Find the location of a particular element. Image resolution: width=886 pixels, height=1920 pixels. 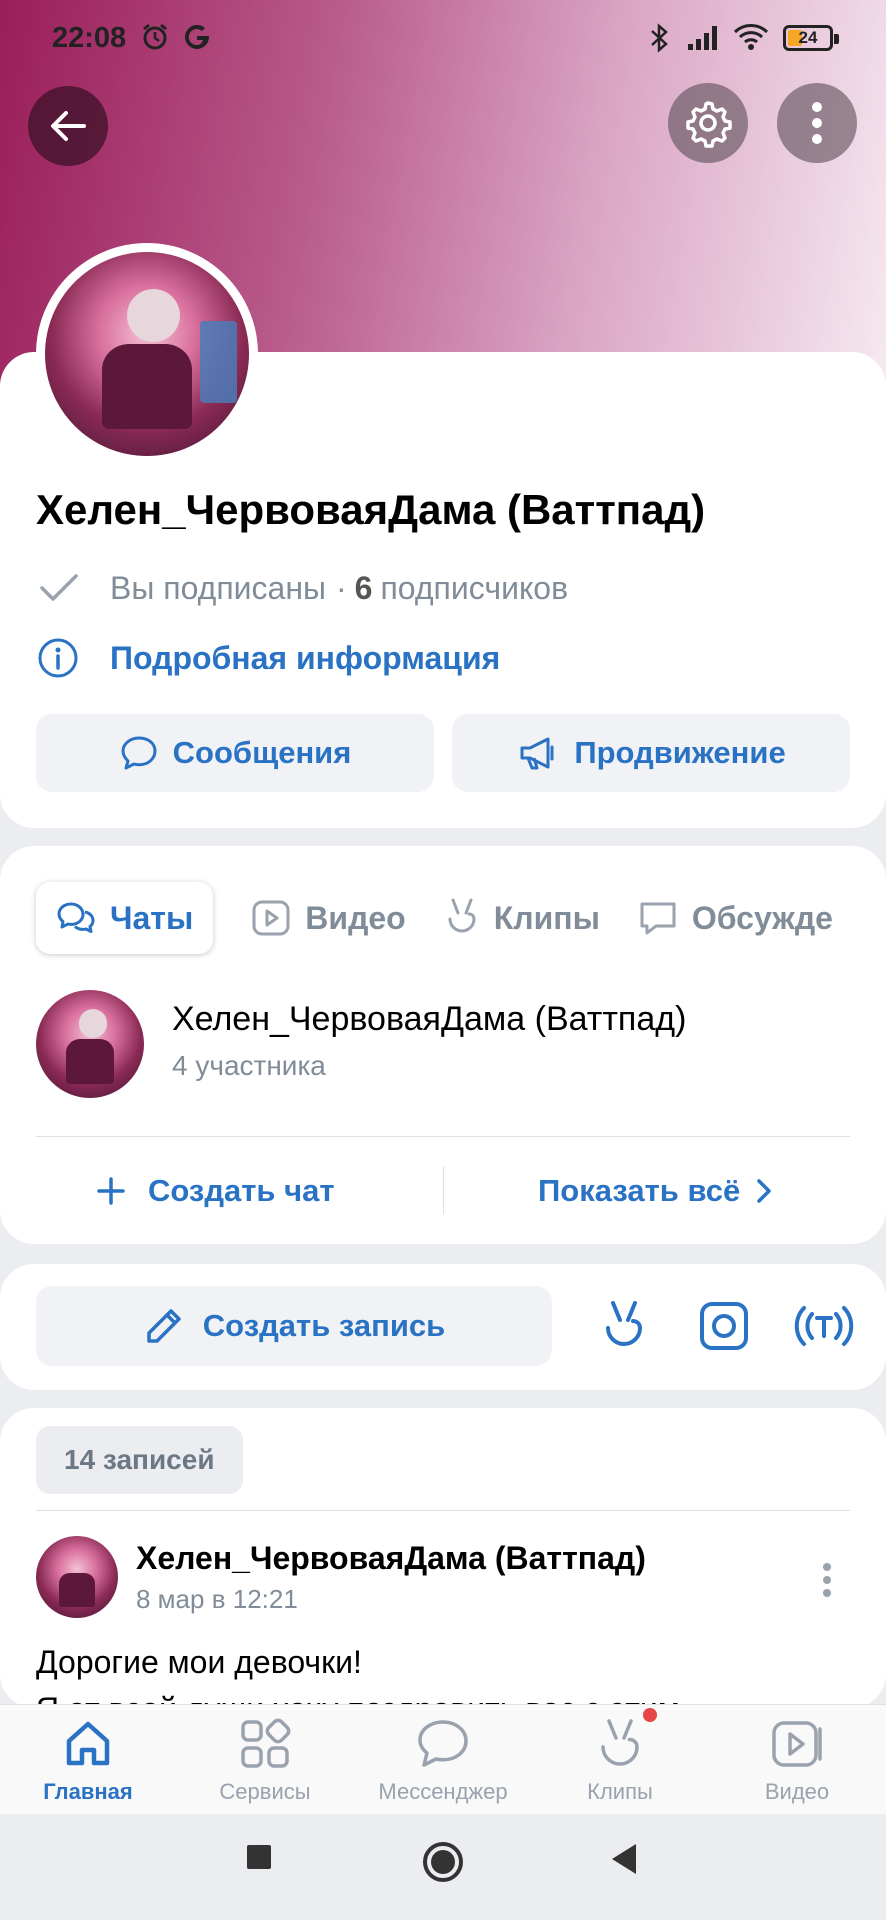

vertical-divider is located at coordinates (443, 1190).